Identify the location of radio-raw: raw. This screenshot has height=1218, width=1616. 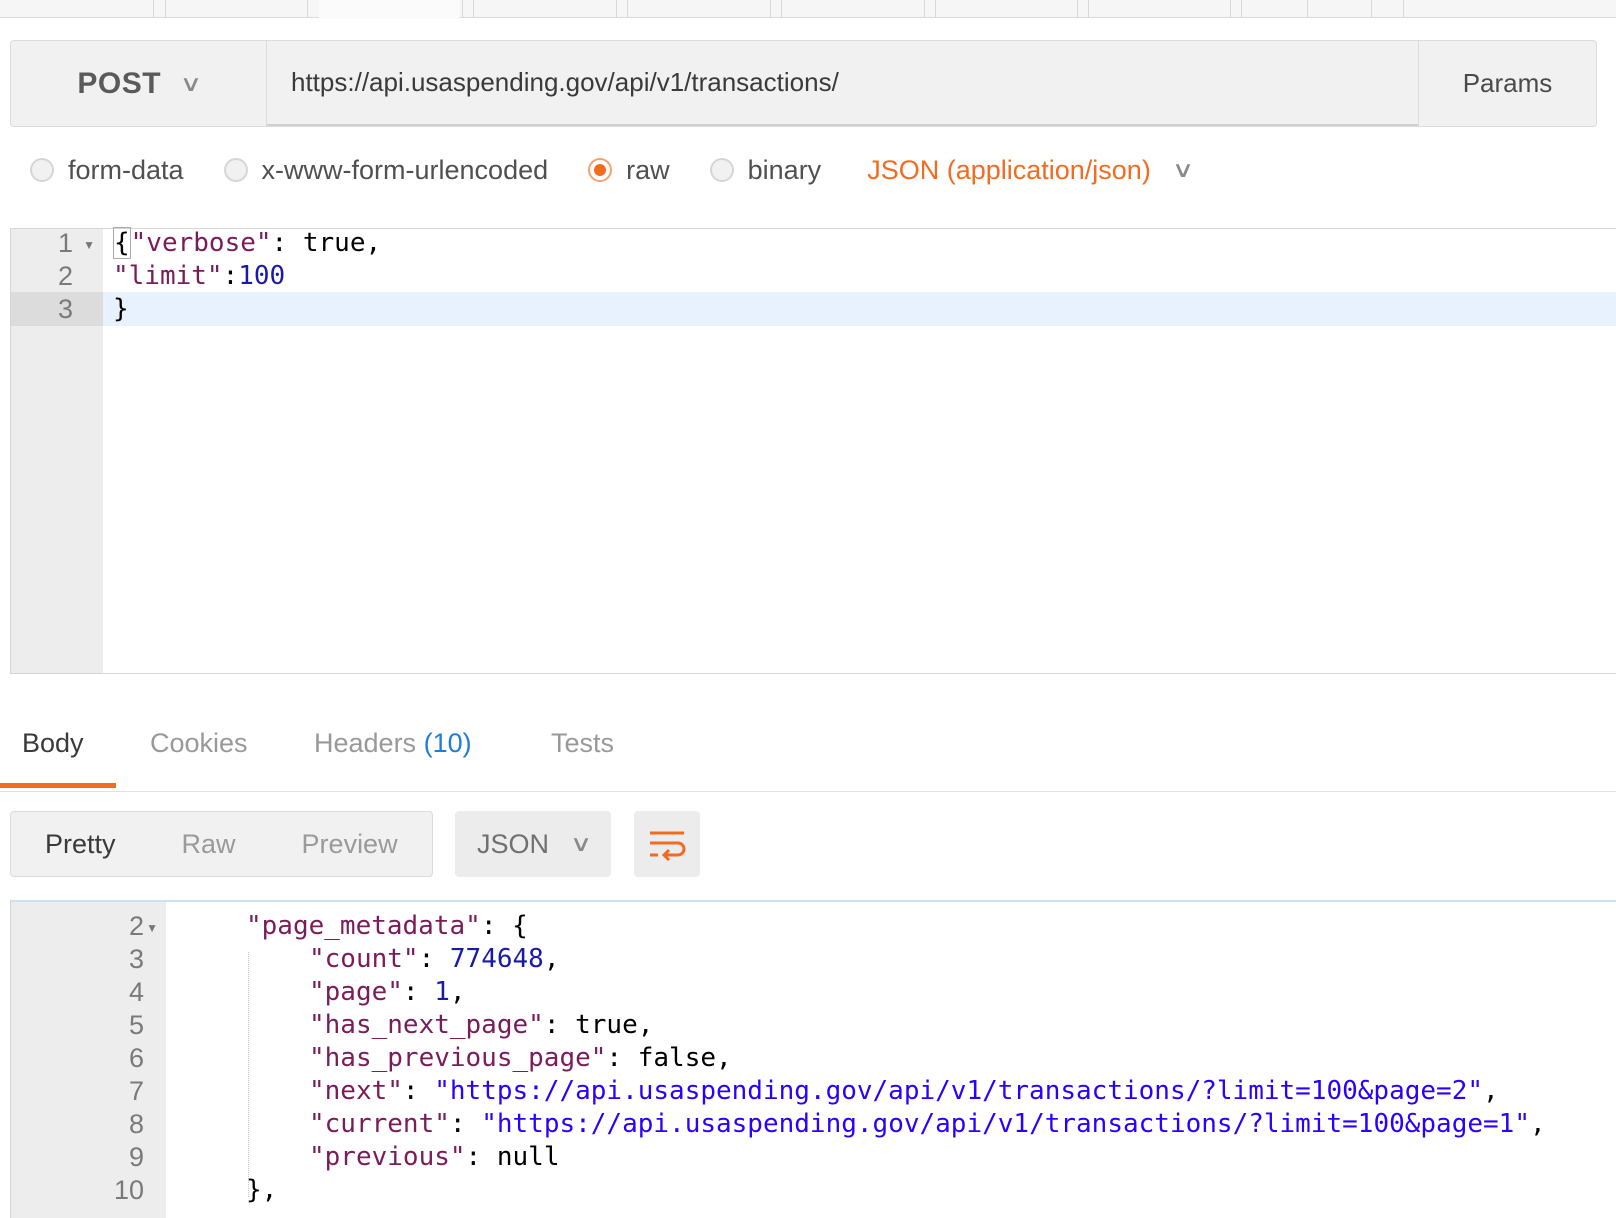
(629, 170).